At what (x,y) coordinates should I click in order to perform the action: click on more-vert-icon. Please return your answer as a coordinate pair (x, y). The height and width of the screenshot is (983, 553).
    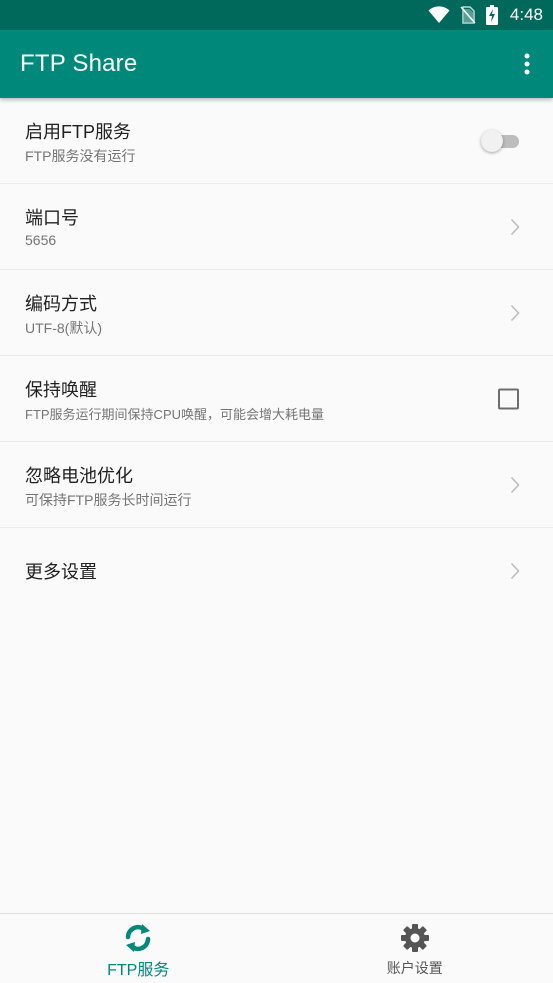
    Looking at the image, I should click on (527, 64).